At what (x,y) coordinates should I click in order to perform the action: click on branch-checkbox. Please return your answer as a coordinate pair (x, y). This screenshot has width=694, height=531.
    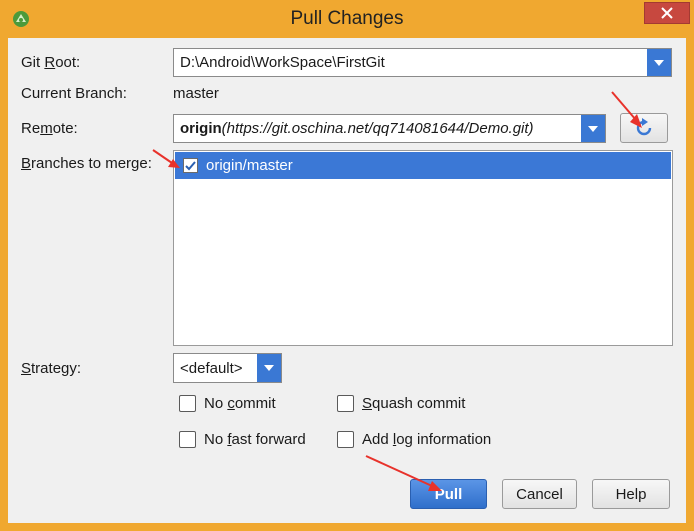
    Looking at the image, I should click on (190, 165).